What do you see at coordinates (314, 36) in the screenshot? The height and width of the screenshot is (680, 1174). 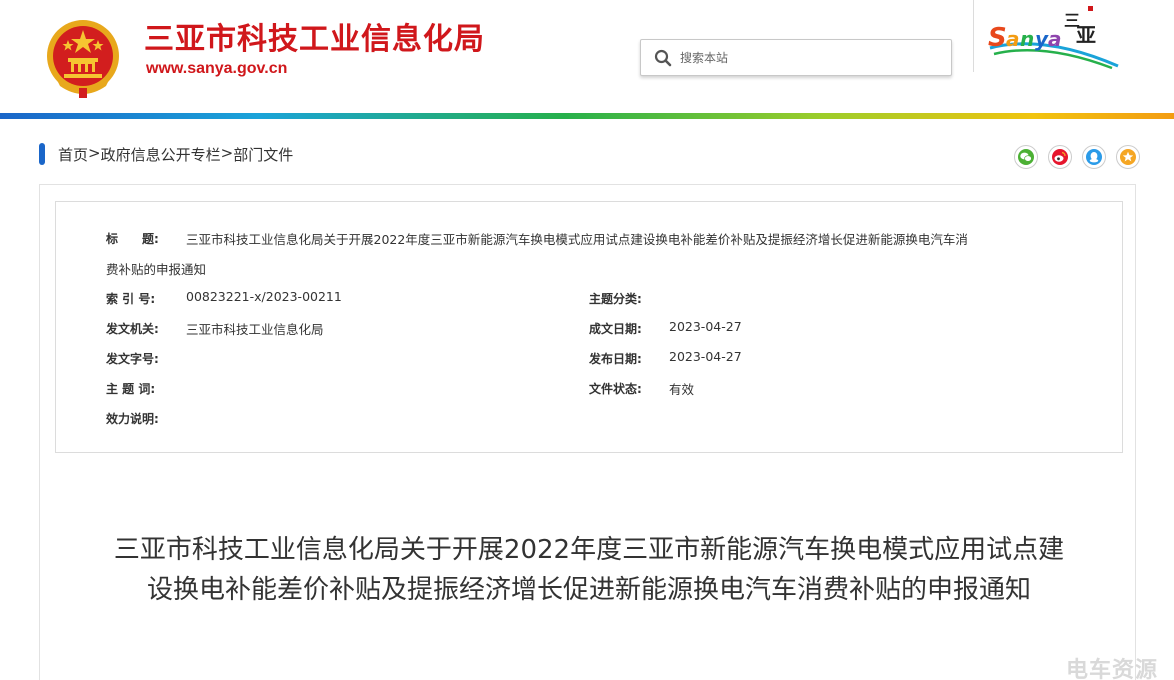 I see `site-title: 三亚市科技工业信息化局` at bounding box center [314, 36].